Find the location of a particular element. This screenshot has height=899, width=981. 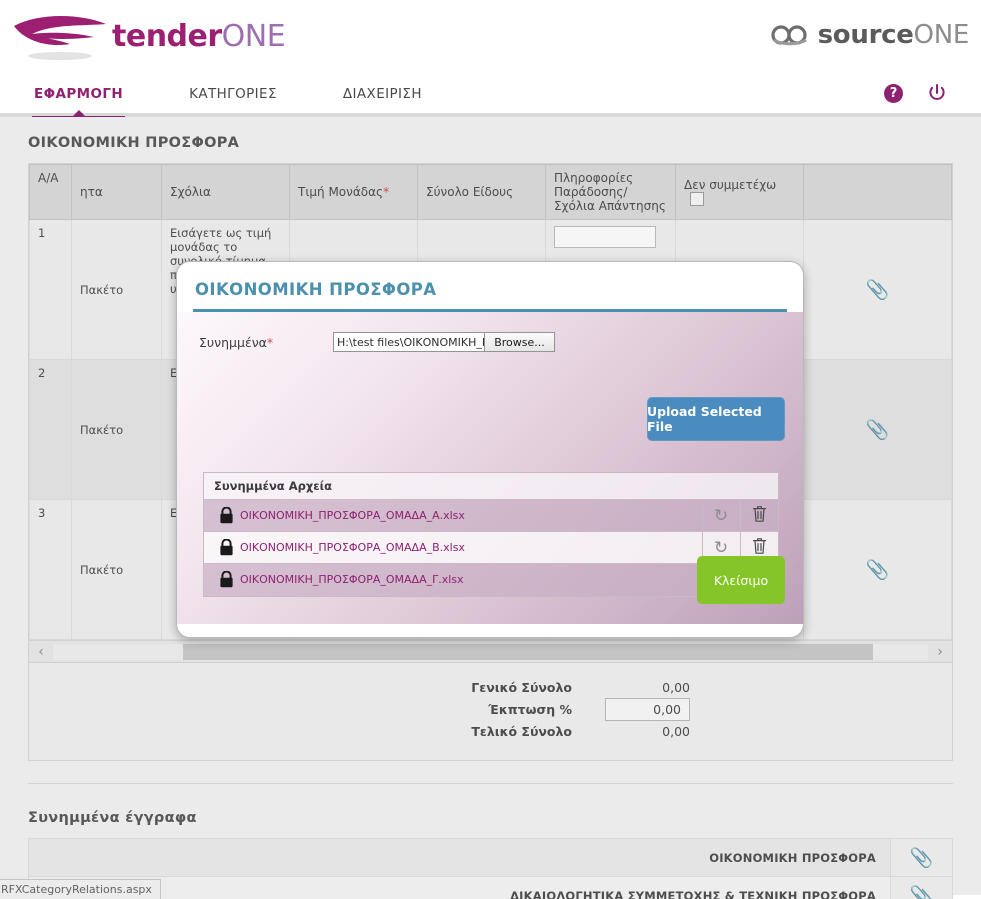

total-final-row: Τελικό Σύνολο 0,00 is located at coordinates (490, 731).